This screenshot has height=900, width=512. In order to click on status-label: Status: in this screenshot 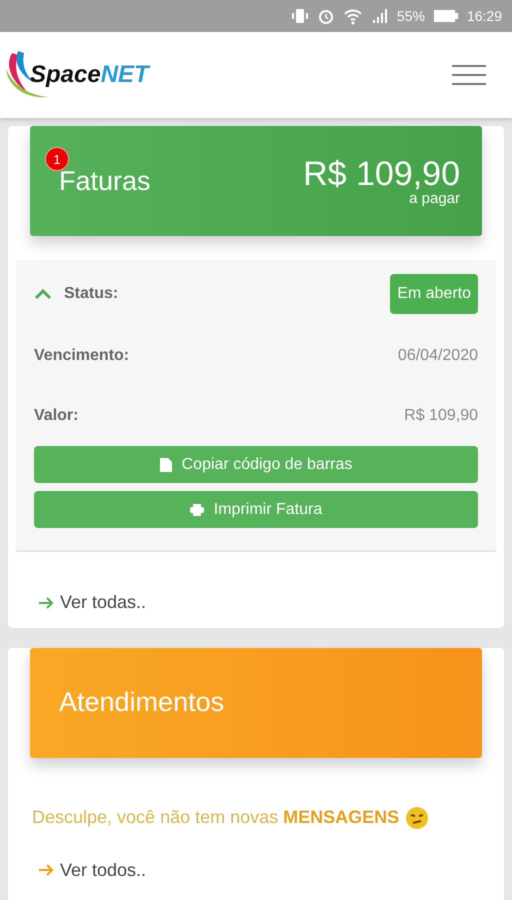, I will do `click(91, 294)`.